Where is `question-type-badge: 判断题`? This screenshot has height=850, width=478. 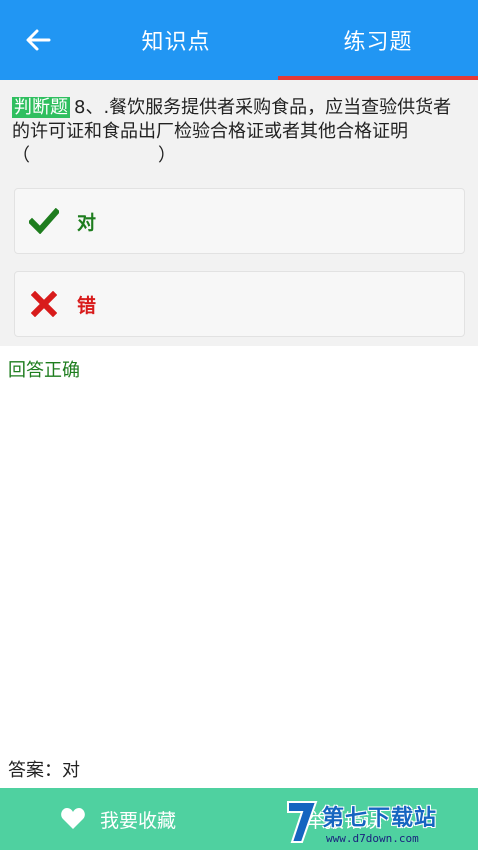
question-type-badge: 判断题 is located at coordinates (41, 107).